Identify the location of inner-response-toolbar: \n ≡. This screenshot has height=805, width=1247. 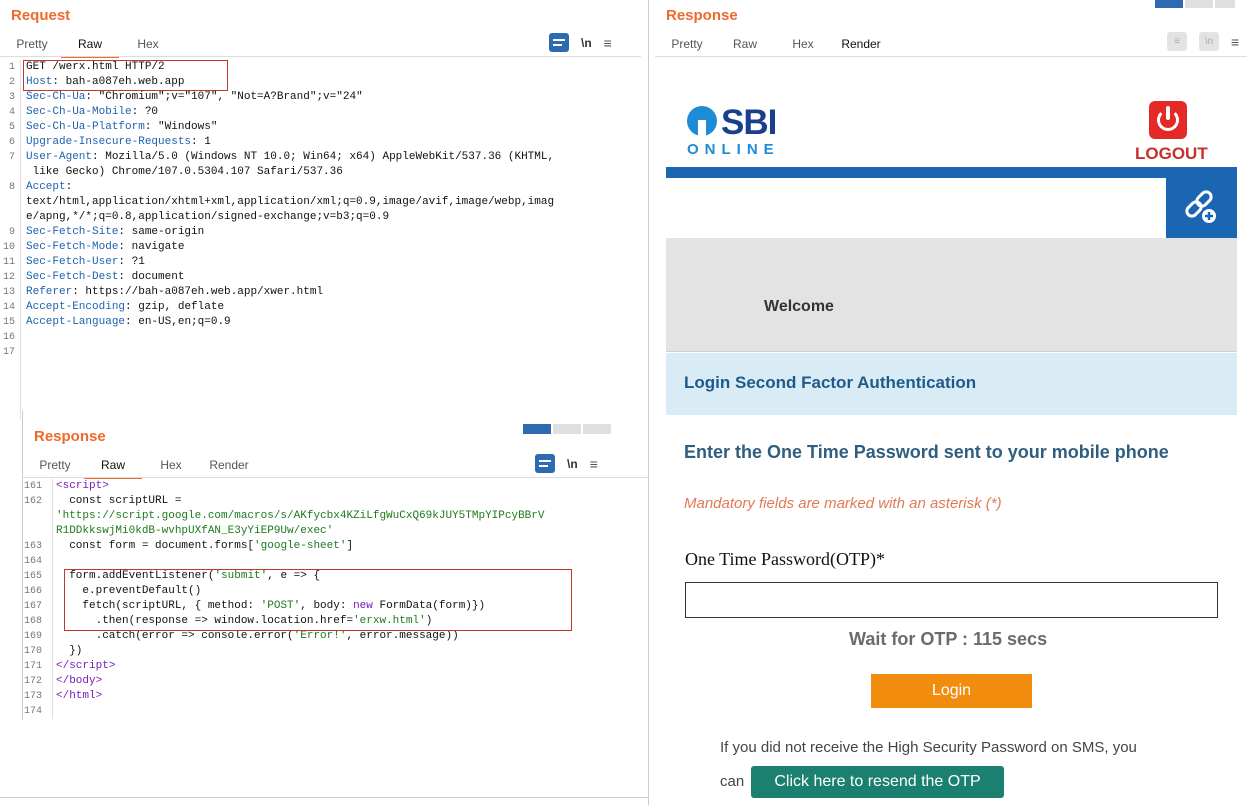
(566, 463).